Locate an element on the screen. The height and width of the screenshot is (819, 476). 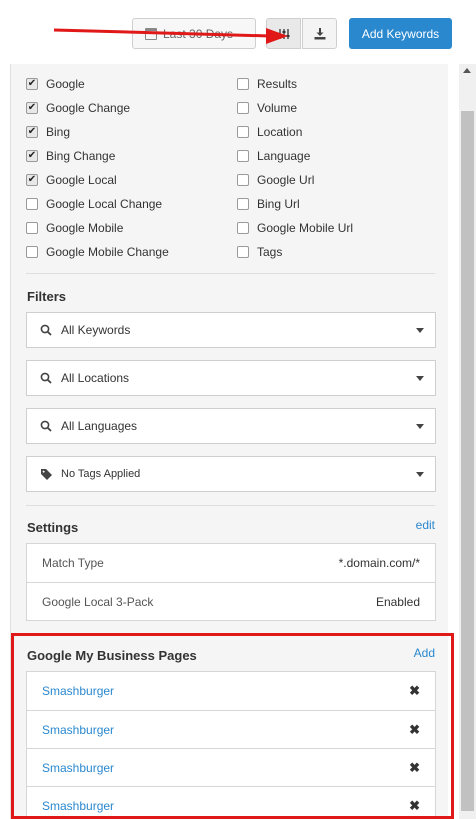
divider is located at coordinates (230, 505).